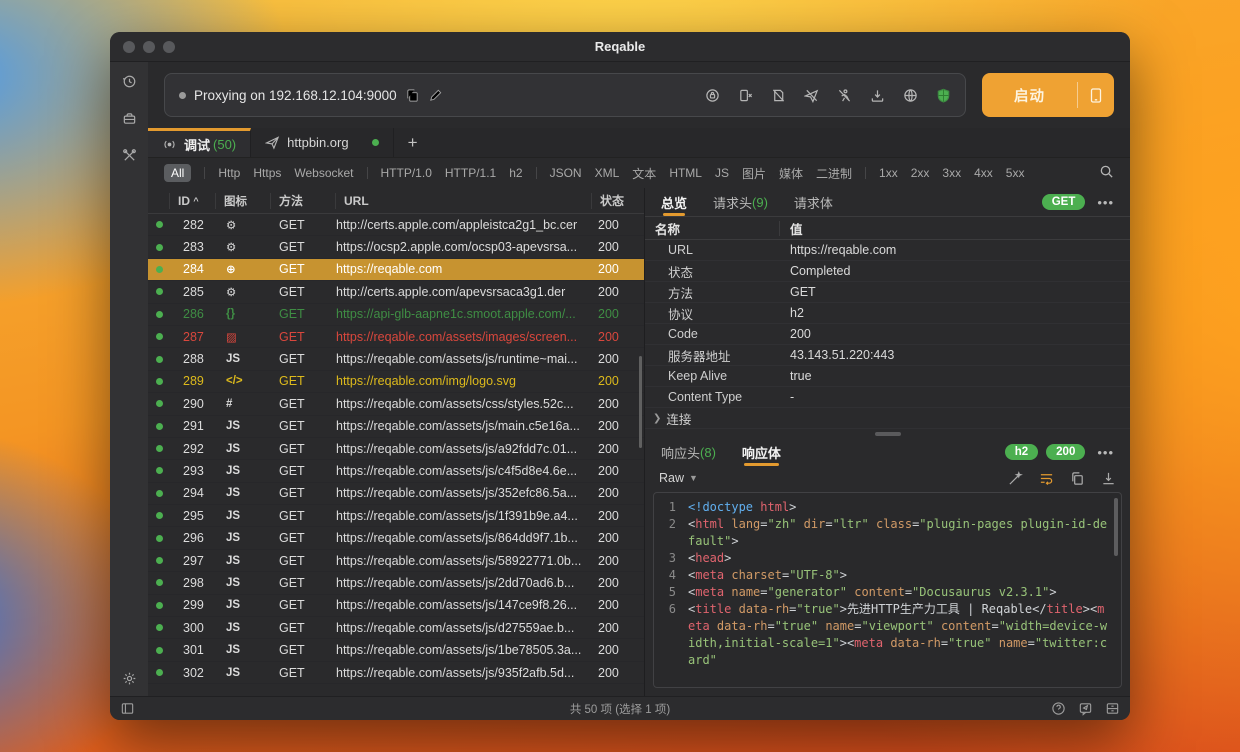  Describe the element at coordinates (887, 250) in the screenshot. I see `overview-row-URL: URL https://reqable.com` at that location.